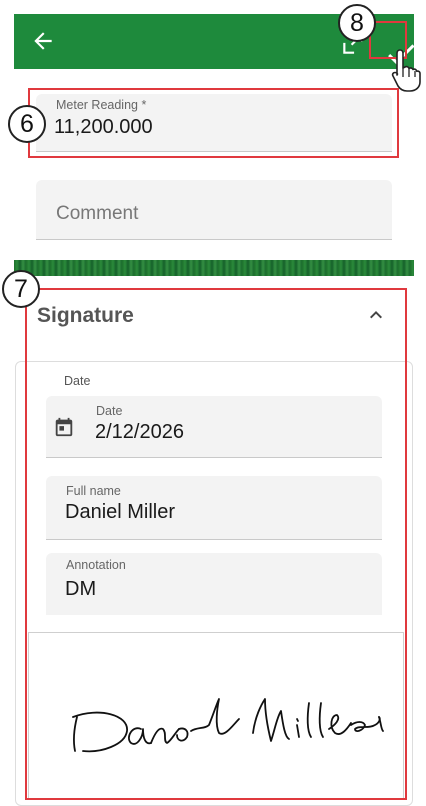 The image size is (426, 806). What do you see at coordinates (357, 23) in the screenshot?
I see `step-badge-8: 8` at bounding box center [357, 23].